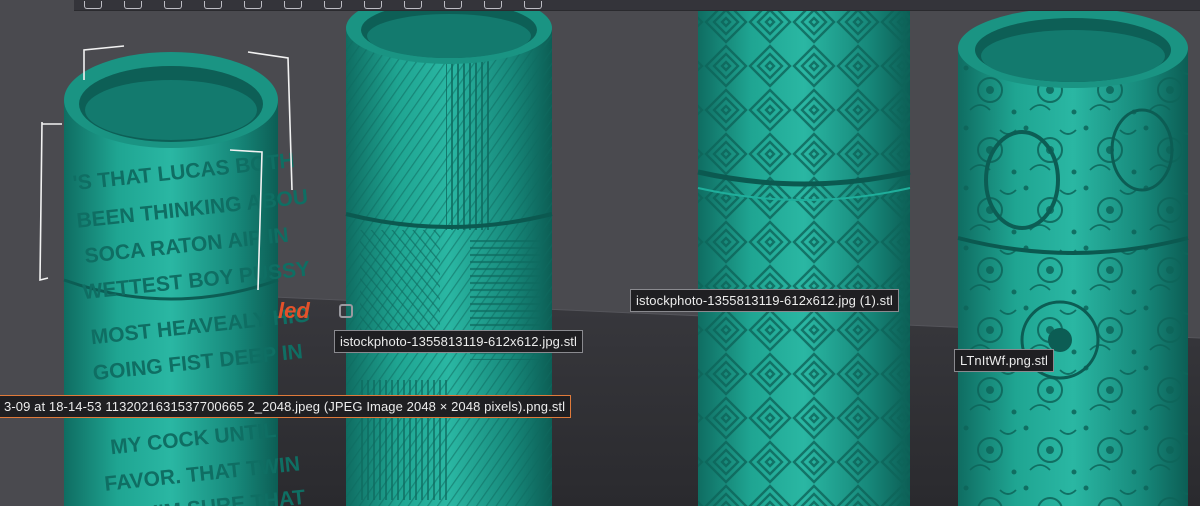 The height and width of the screenshot is (506, 1200). What do you see at coordinates (459, 341) in the screenshot?
I see `object-label-2: istockphoto-1355813119-612x612.jpg.stl` at bounding box center [459, 341].